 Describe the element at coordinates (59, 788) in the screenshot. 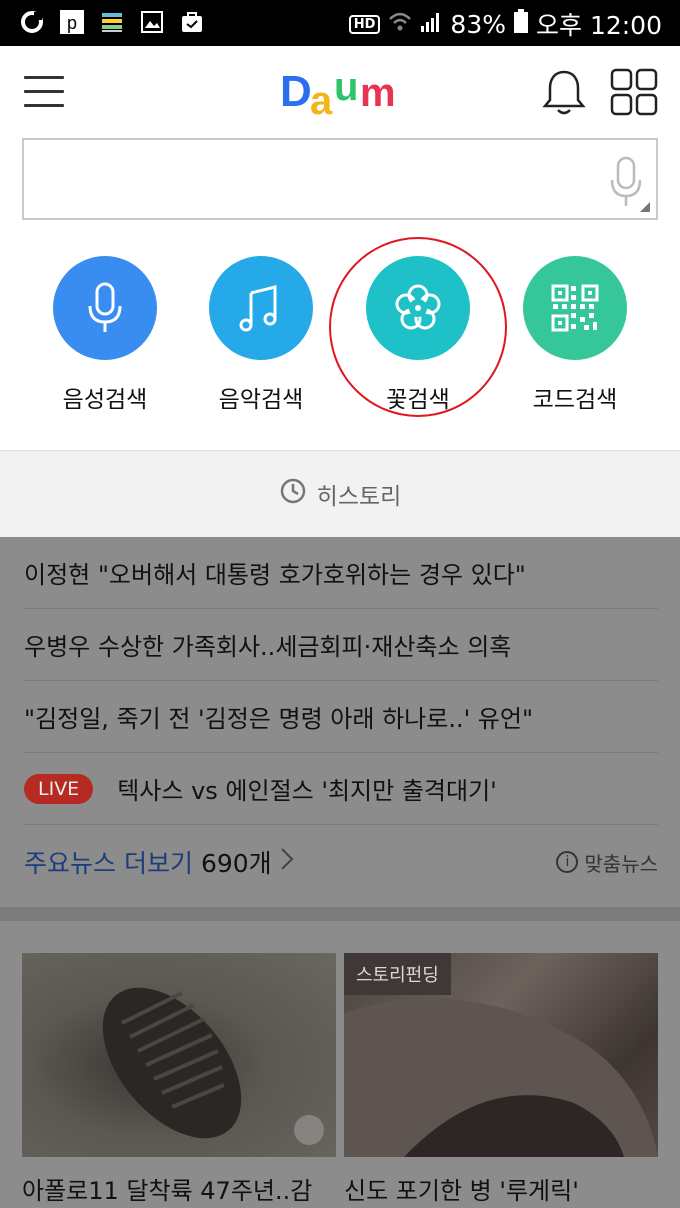

I see `live-badge: LIVE` at that location.